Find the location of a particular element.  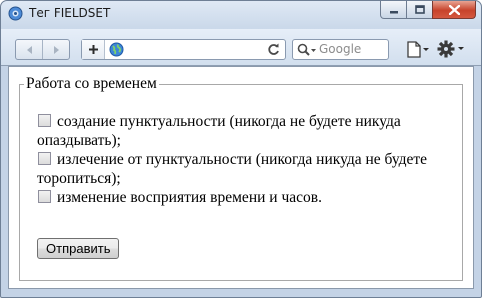

search-bar: Google is located at coordinates (340, 49).